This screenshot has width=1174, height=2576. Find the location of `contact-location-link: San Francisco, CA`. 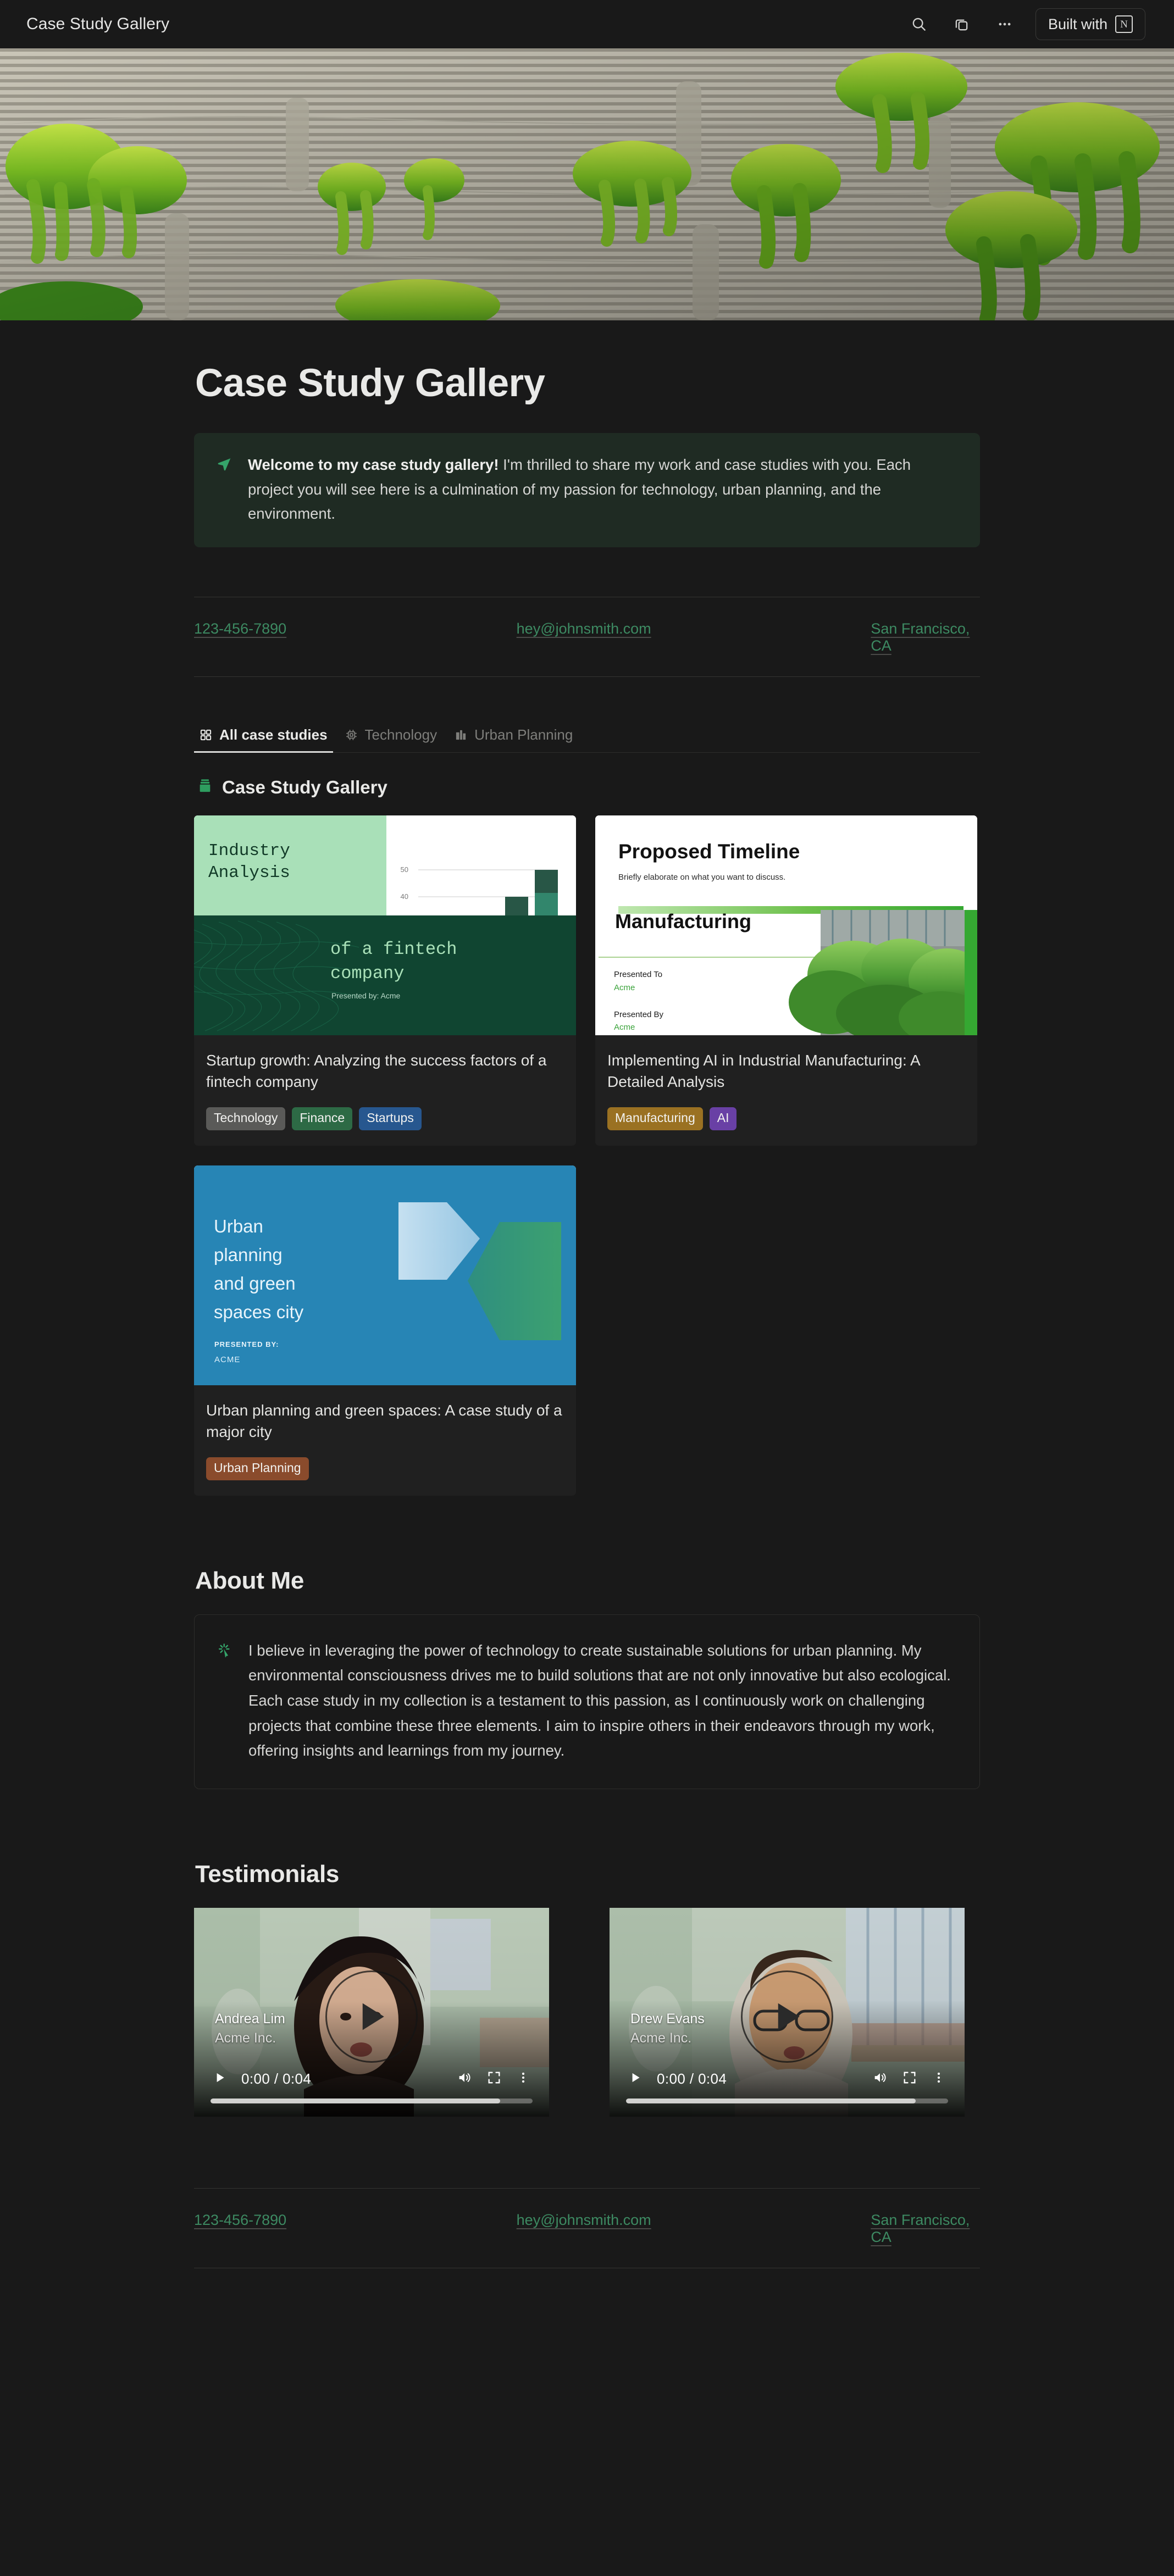

contact-location-link: San Francisco, CA is located at coordinates (925, 637).